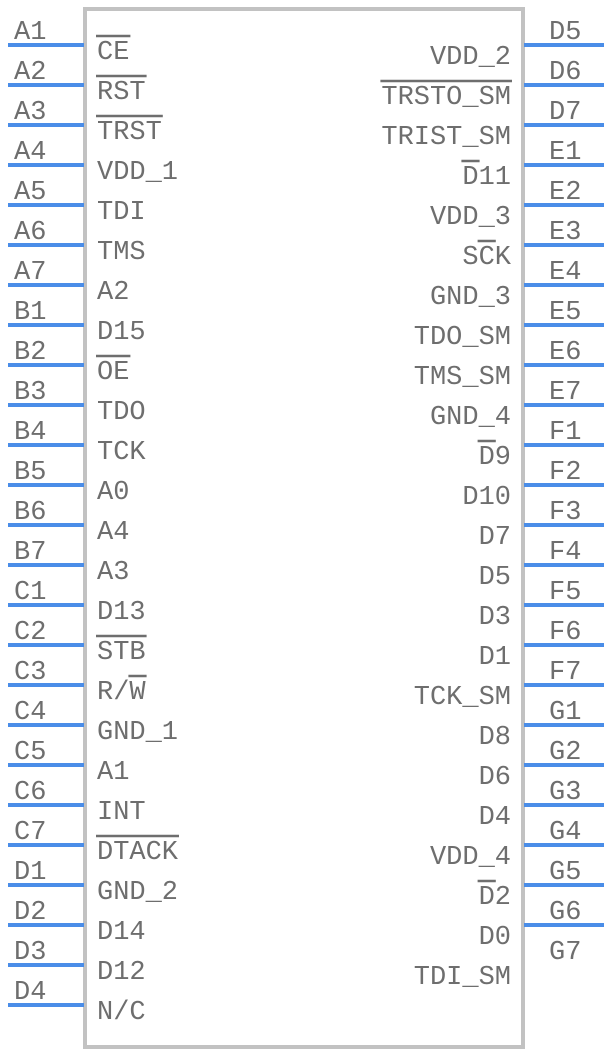 Image resolution: width=608 pixels, height=1052 pixels. What do you see at coordinates (113, 773) in the screenshot?
I see `pin-label: A1` at bounding box center [113, 773].